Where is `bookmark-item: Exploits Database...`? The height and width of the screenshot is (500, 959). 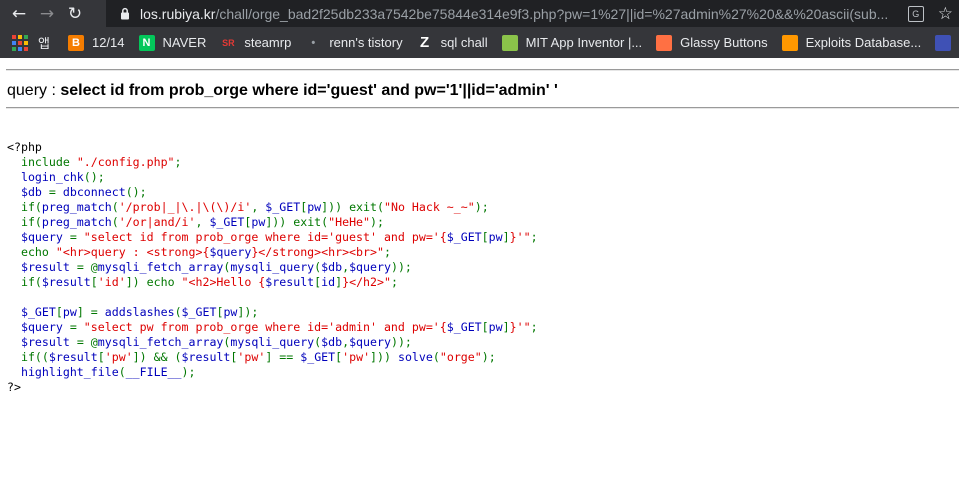 bookmark-item: Exploits Database... is located at coordinates (851, 42).